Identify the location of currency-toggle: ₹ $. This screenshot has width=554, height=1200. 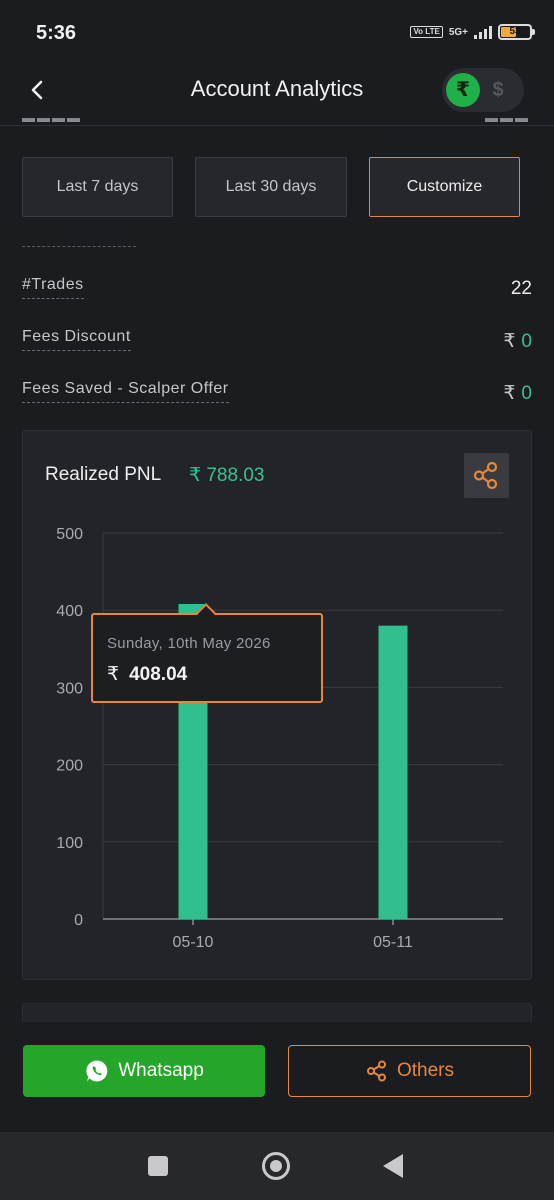
(483, 90).